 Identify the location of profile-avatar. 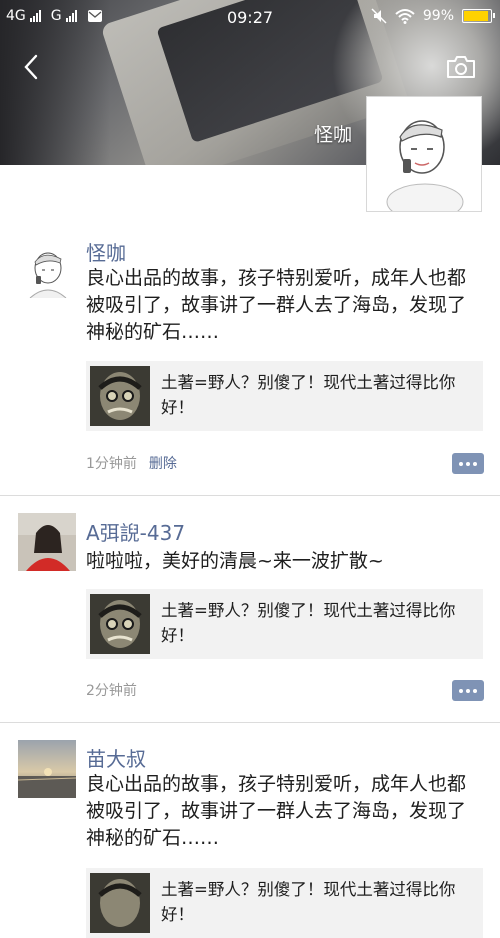
(424, 158).